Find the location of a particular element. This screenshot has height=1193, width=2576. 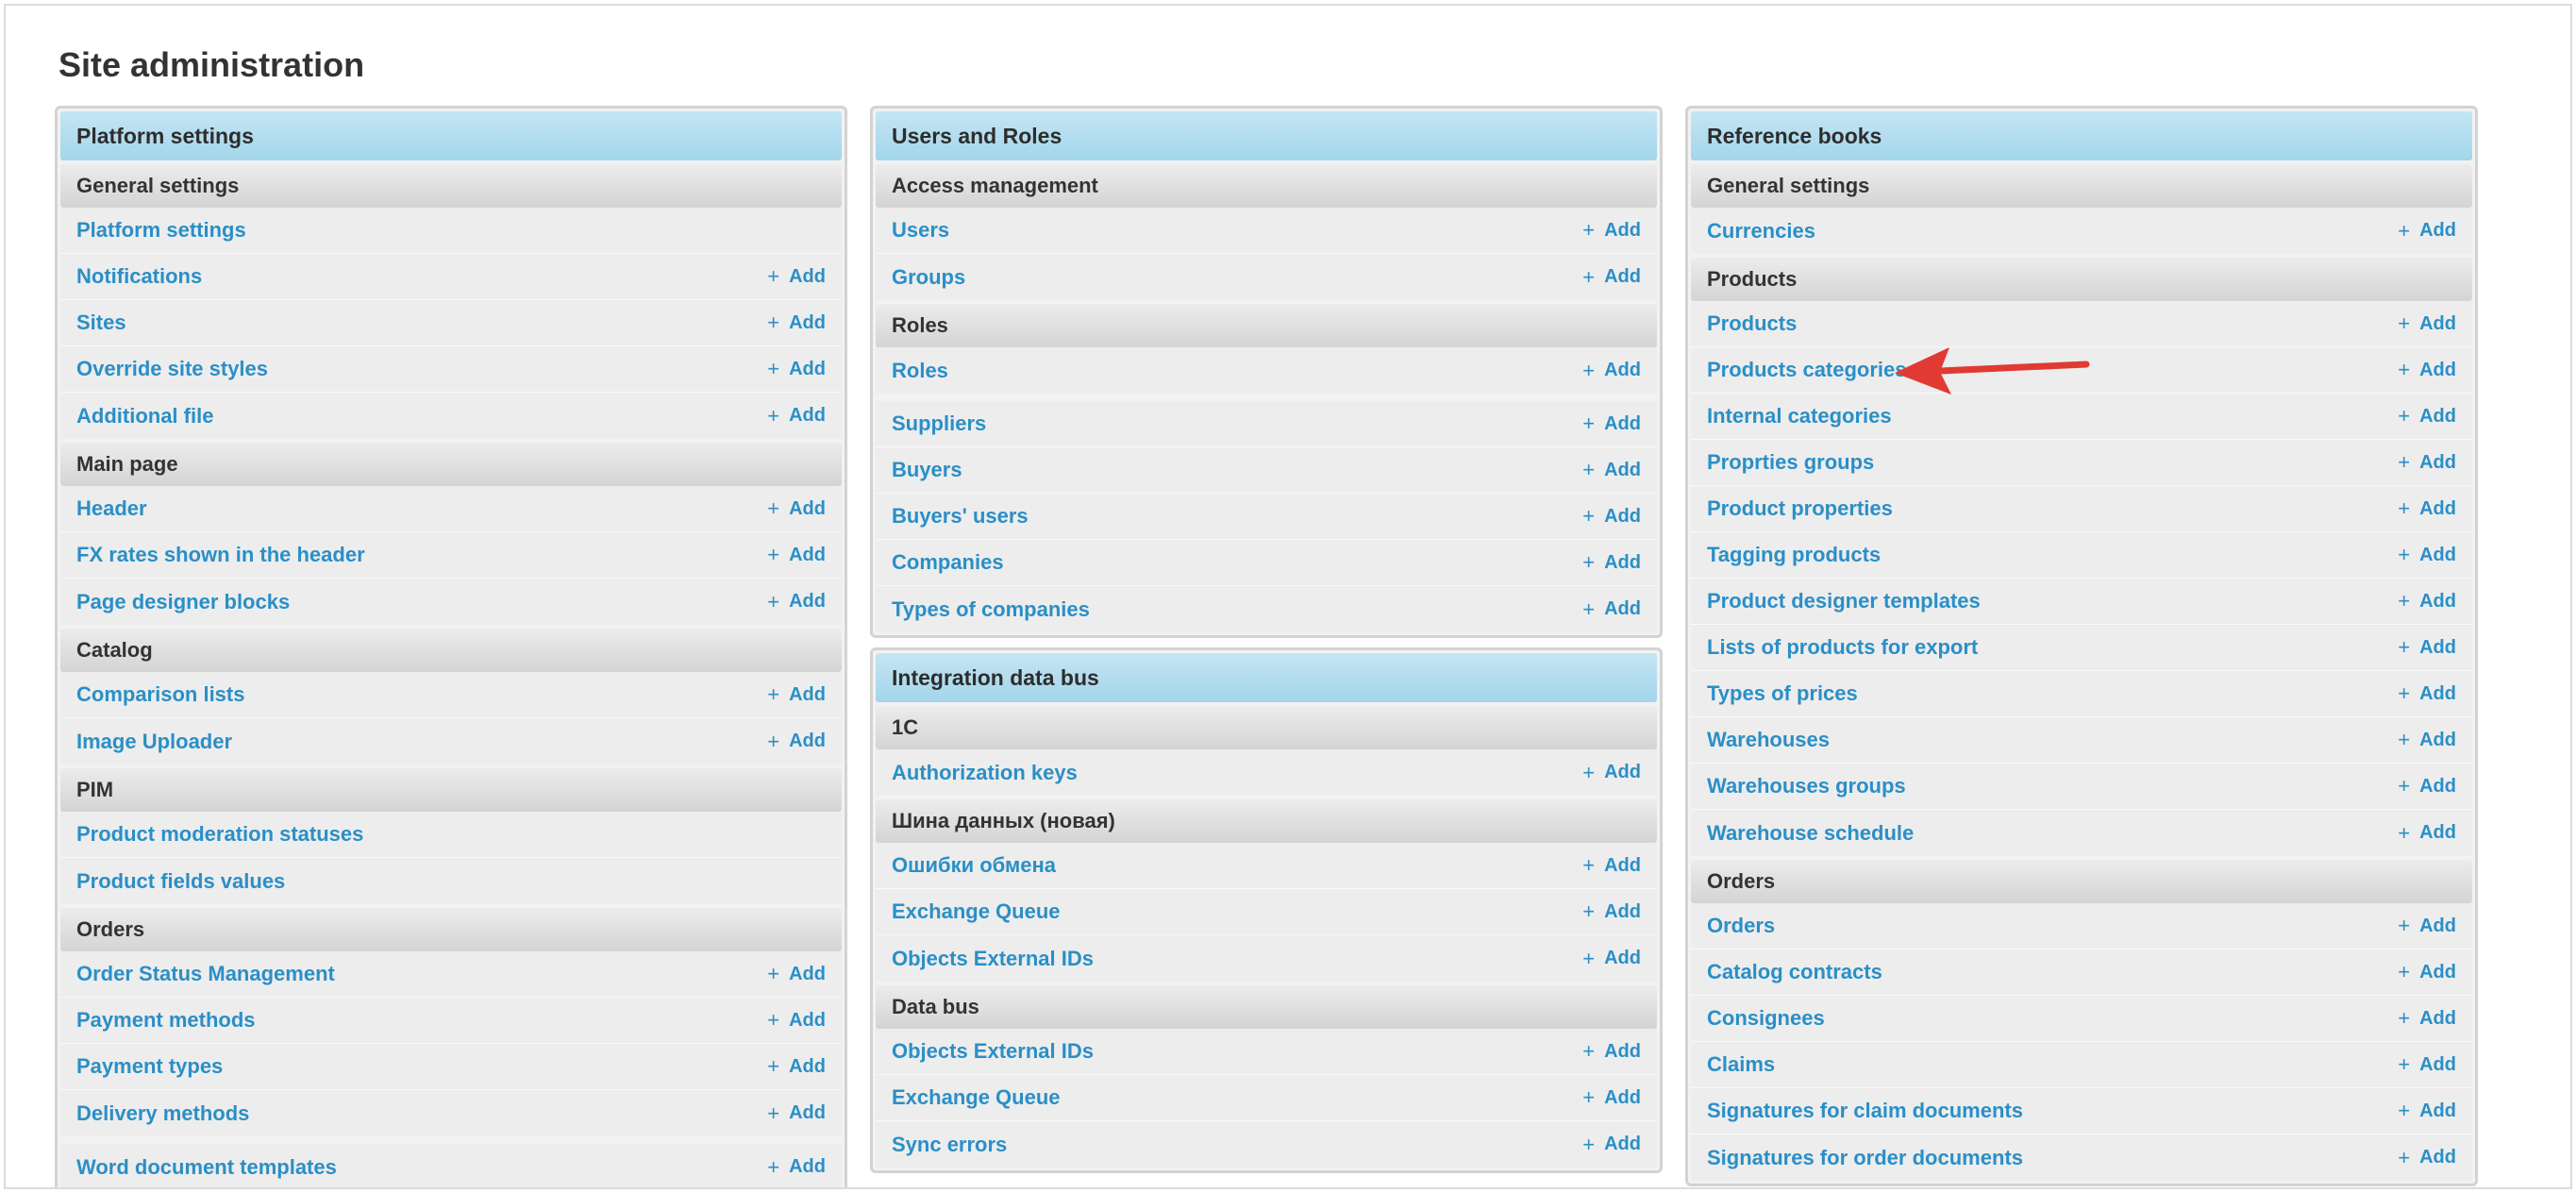

admin-link-currencies: Currencies is located at coordinates (1761, 232).